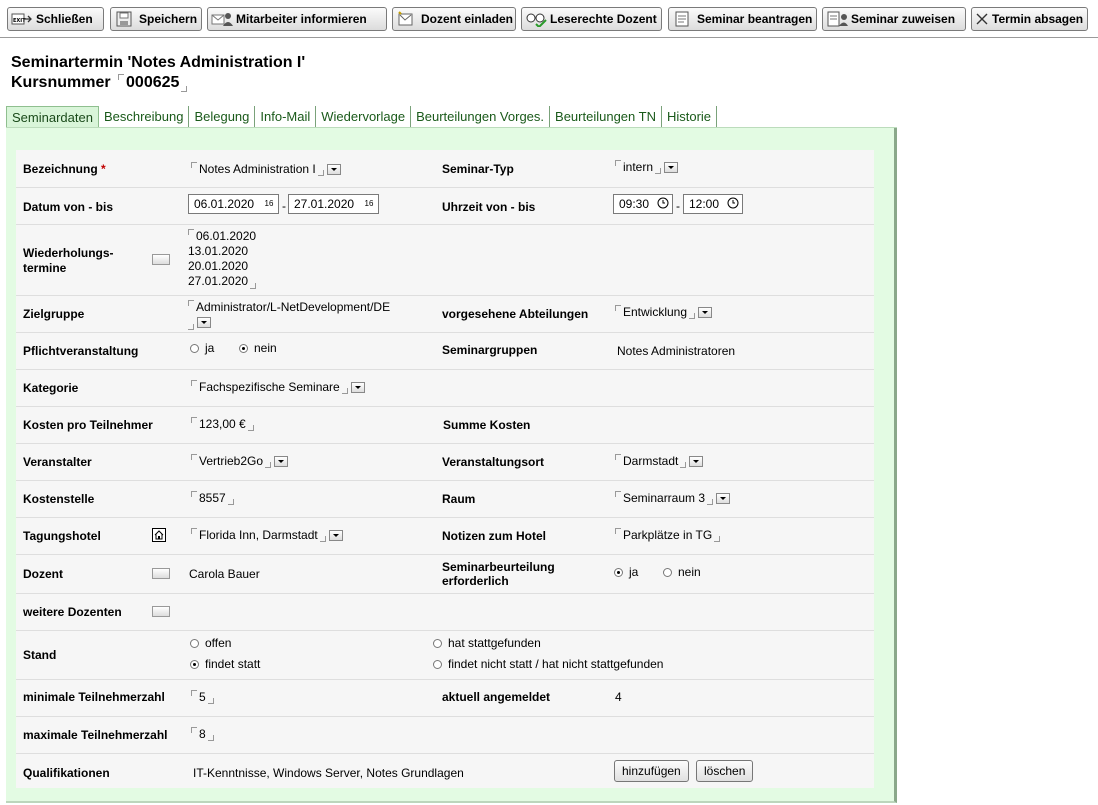 Image resolution: width=1098 pixels, height=805 pixels. I want to click on qualifikationen-label: Qualifikationen, so click(66, 773).